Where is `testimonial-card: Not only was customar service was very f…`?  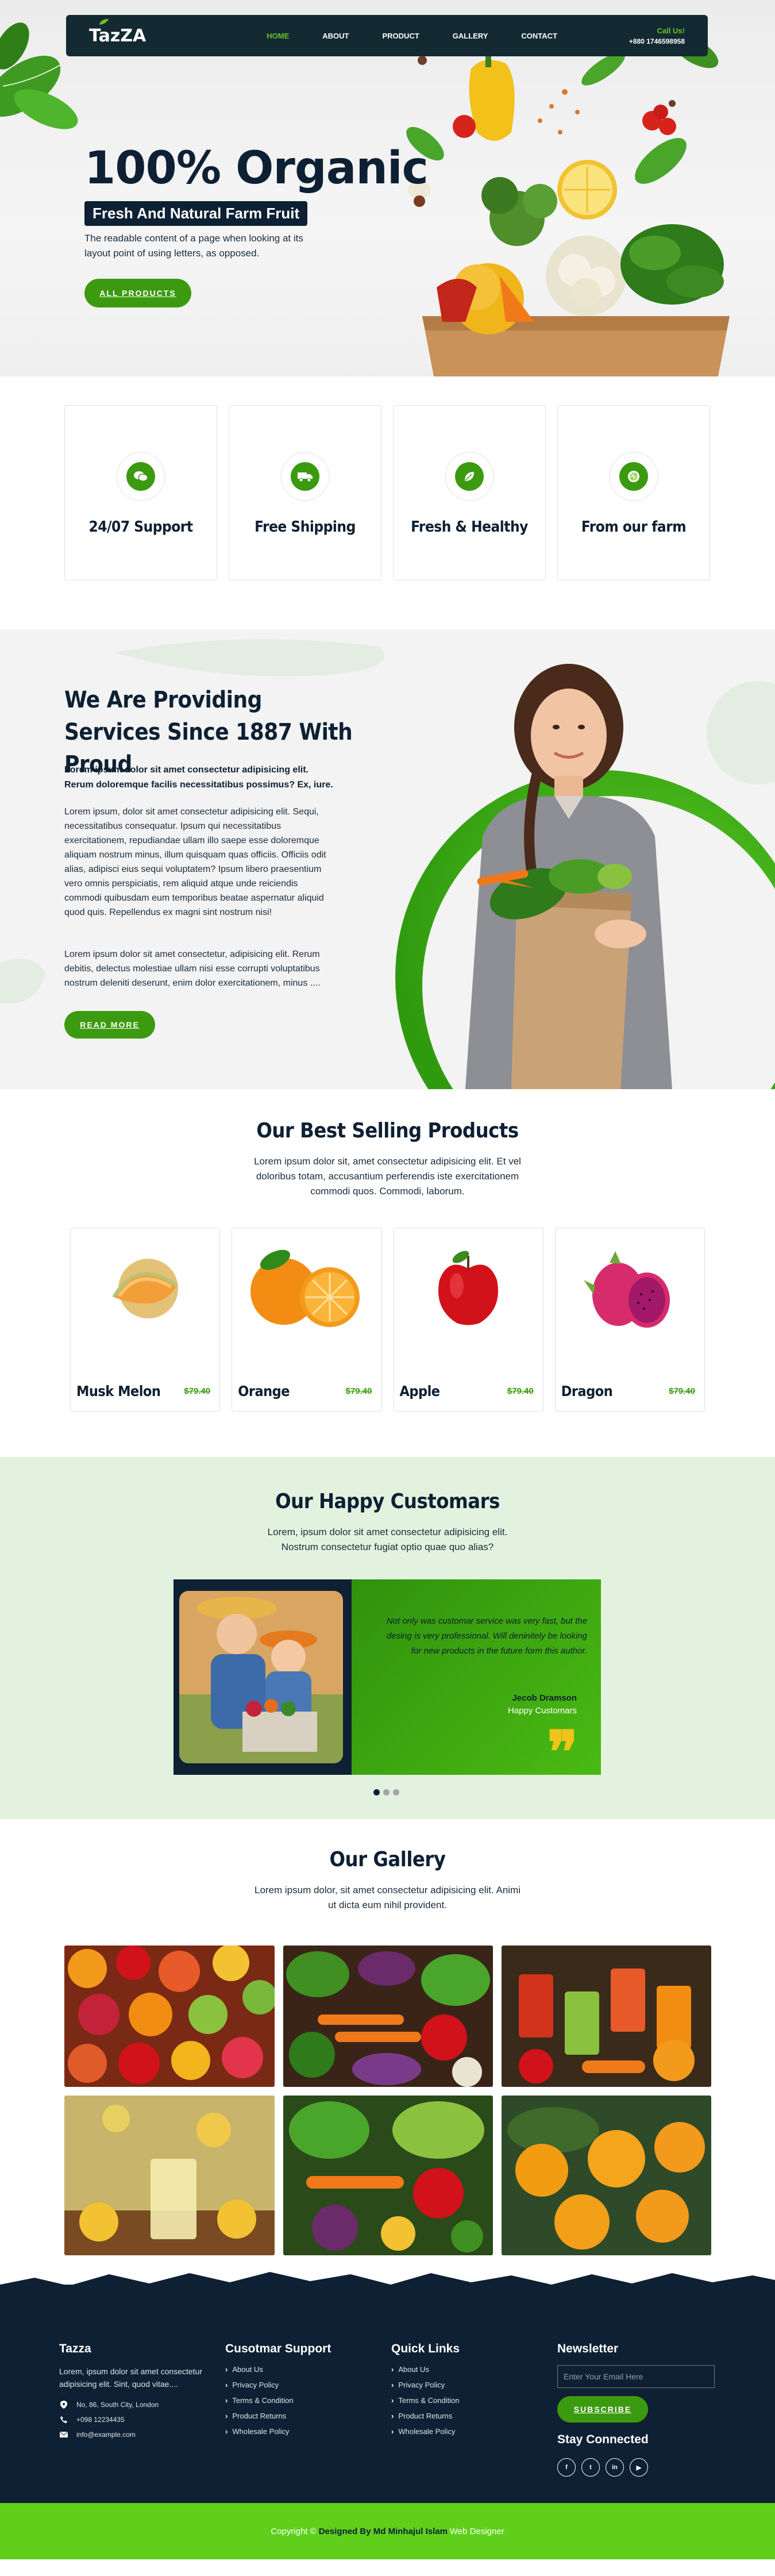 testimonial-card: Not only was customar service was very f… is located at coordinates (387, 1680).